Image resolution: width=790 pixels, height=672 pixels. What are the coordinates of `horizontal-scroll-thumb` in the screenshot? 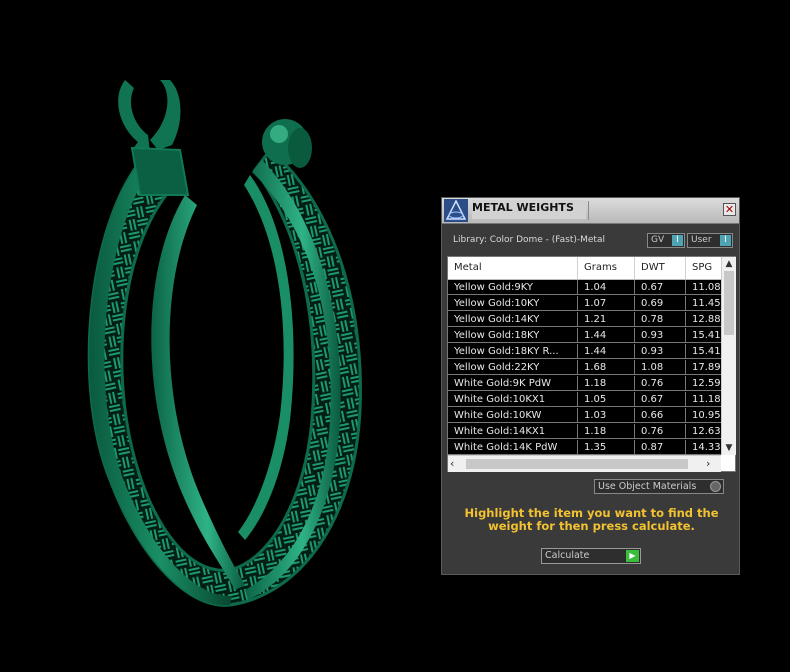 It's located at (577, 464).